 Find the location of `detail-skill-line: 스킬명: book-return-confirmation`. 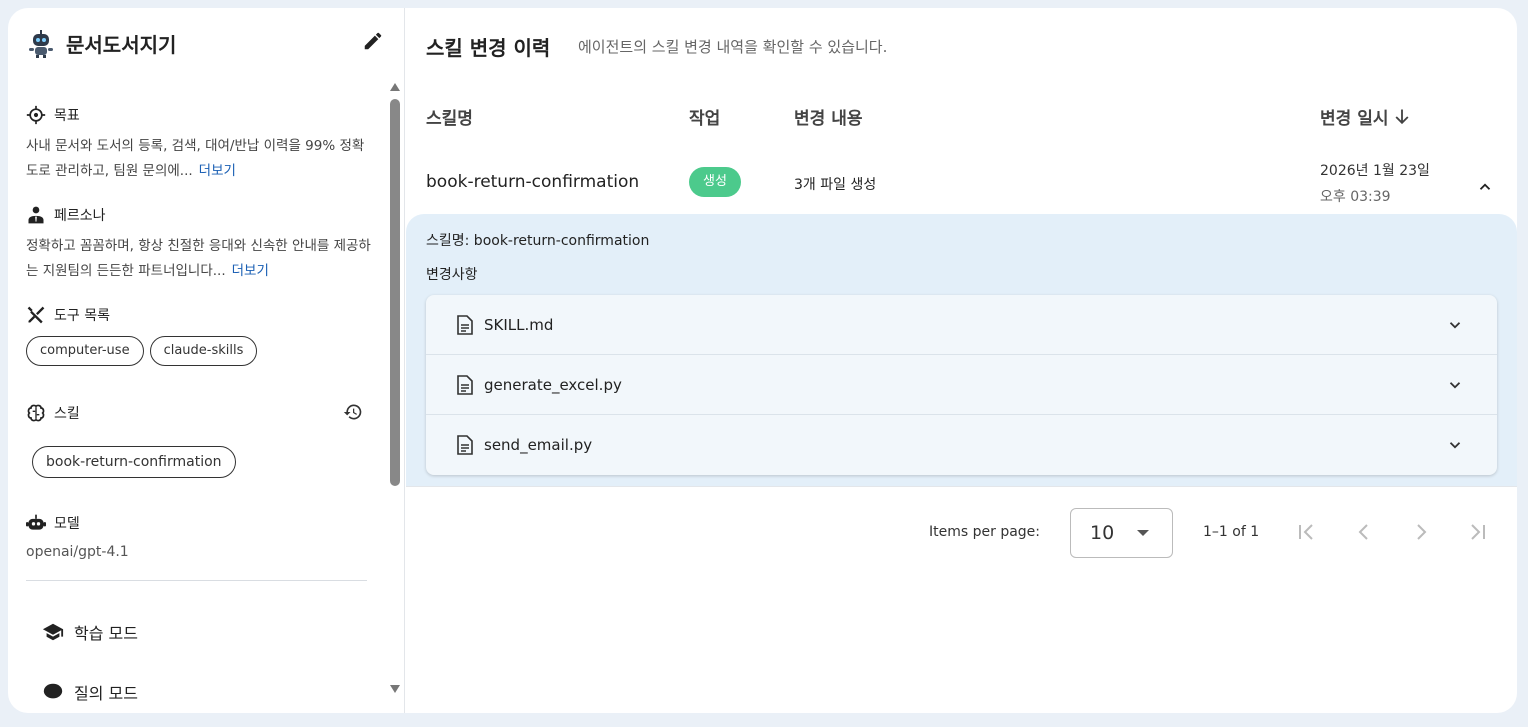

detail-skill-line: 스킬명: book-return-confirmation is located at coordinates (538, 241).